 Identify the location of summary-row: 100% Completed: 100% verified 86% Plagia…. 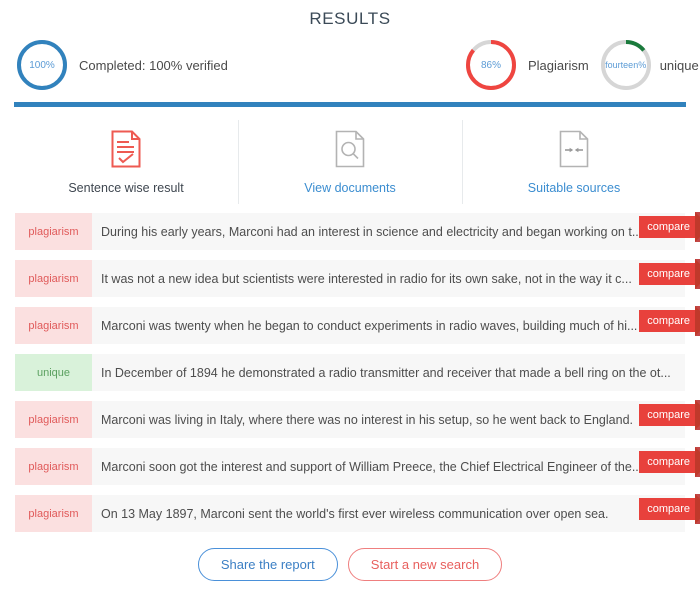
(350, 65).